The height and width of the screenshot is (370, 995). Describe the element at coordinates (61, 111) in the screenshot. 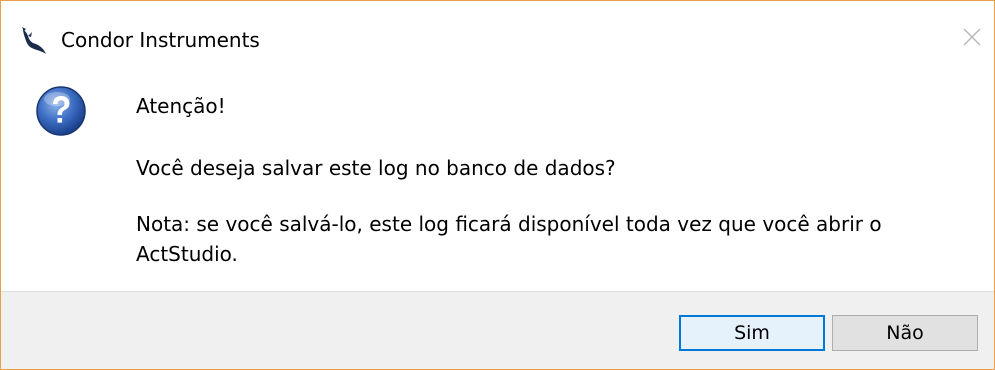

I see `question-icon` at that location.